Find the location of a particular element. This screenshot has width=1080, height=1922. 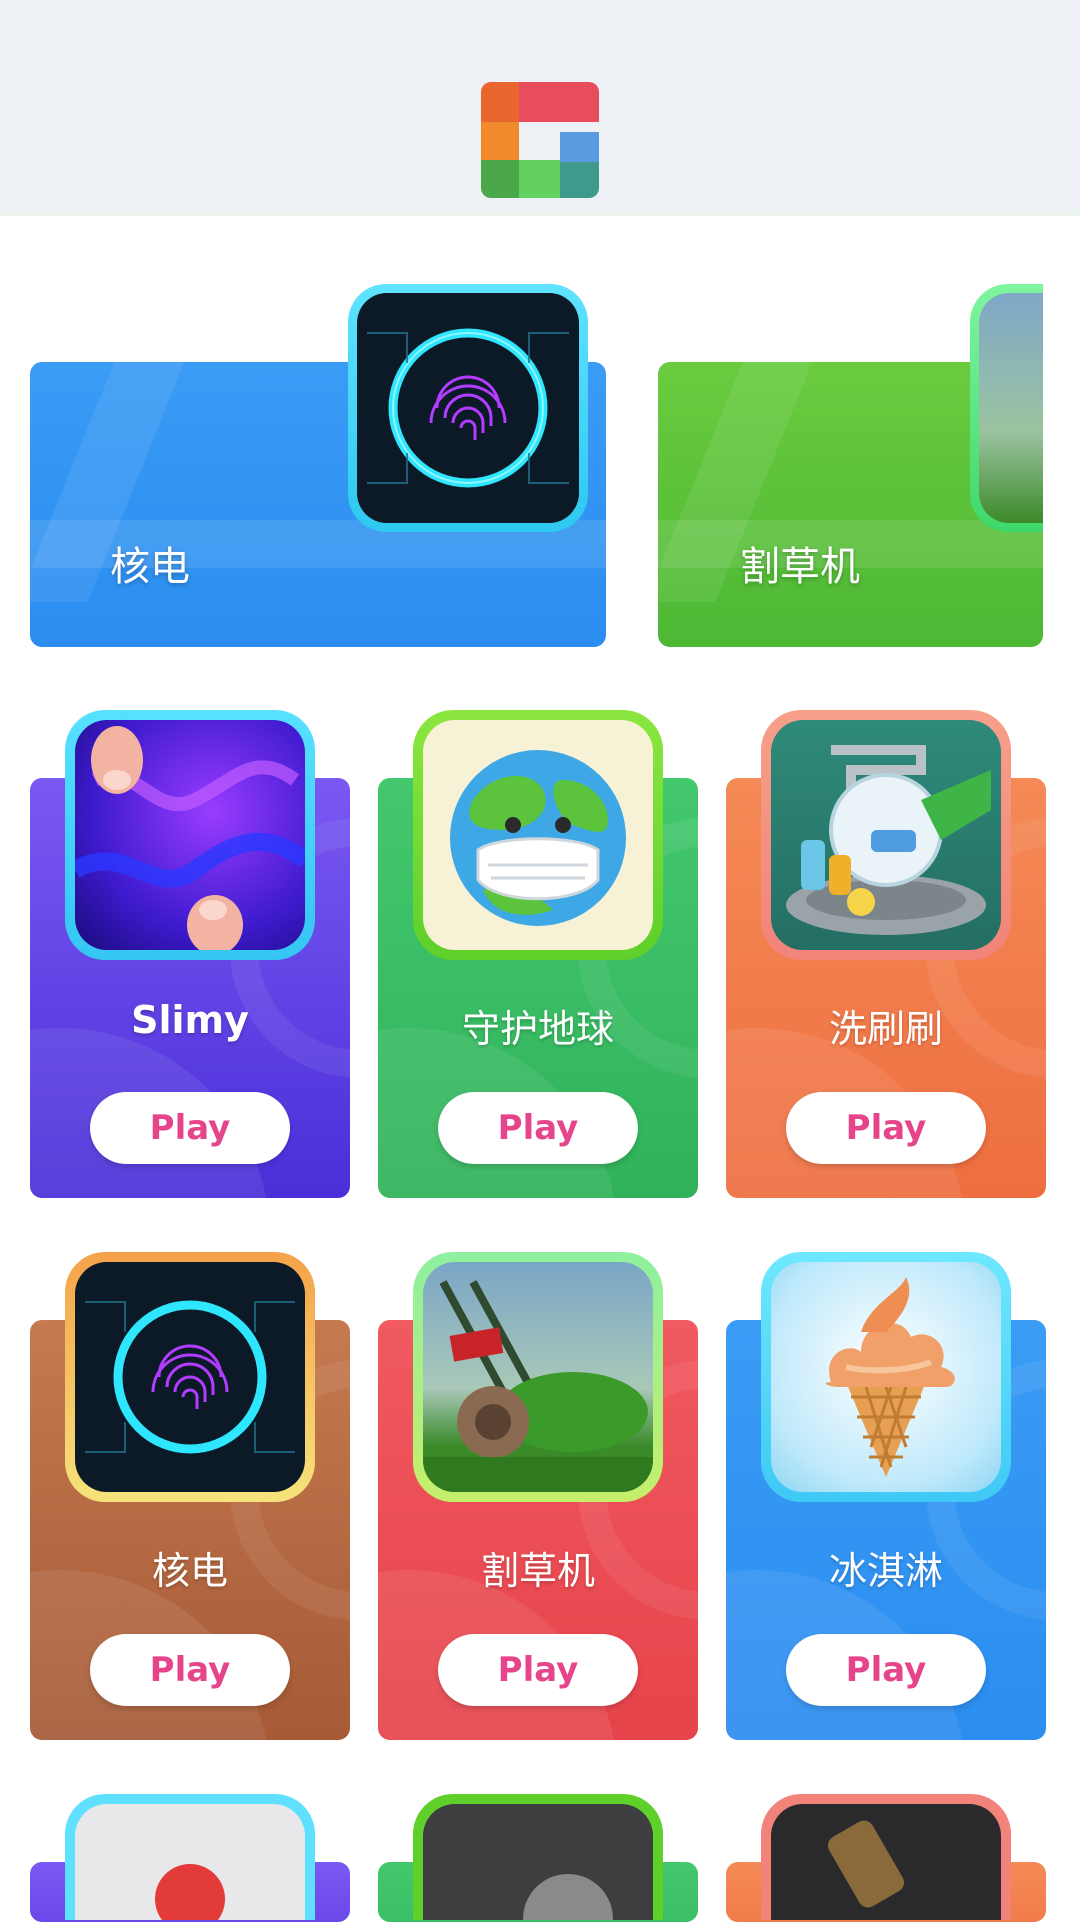

game-title: 洗刷刷 is located at coordinates (885, 1029).